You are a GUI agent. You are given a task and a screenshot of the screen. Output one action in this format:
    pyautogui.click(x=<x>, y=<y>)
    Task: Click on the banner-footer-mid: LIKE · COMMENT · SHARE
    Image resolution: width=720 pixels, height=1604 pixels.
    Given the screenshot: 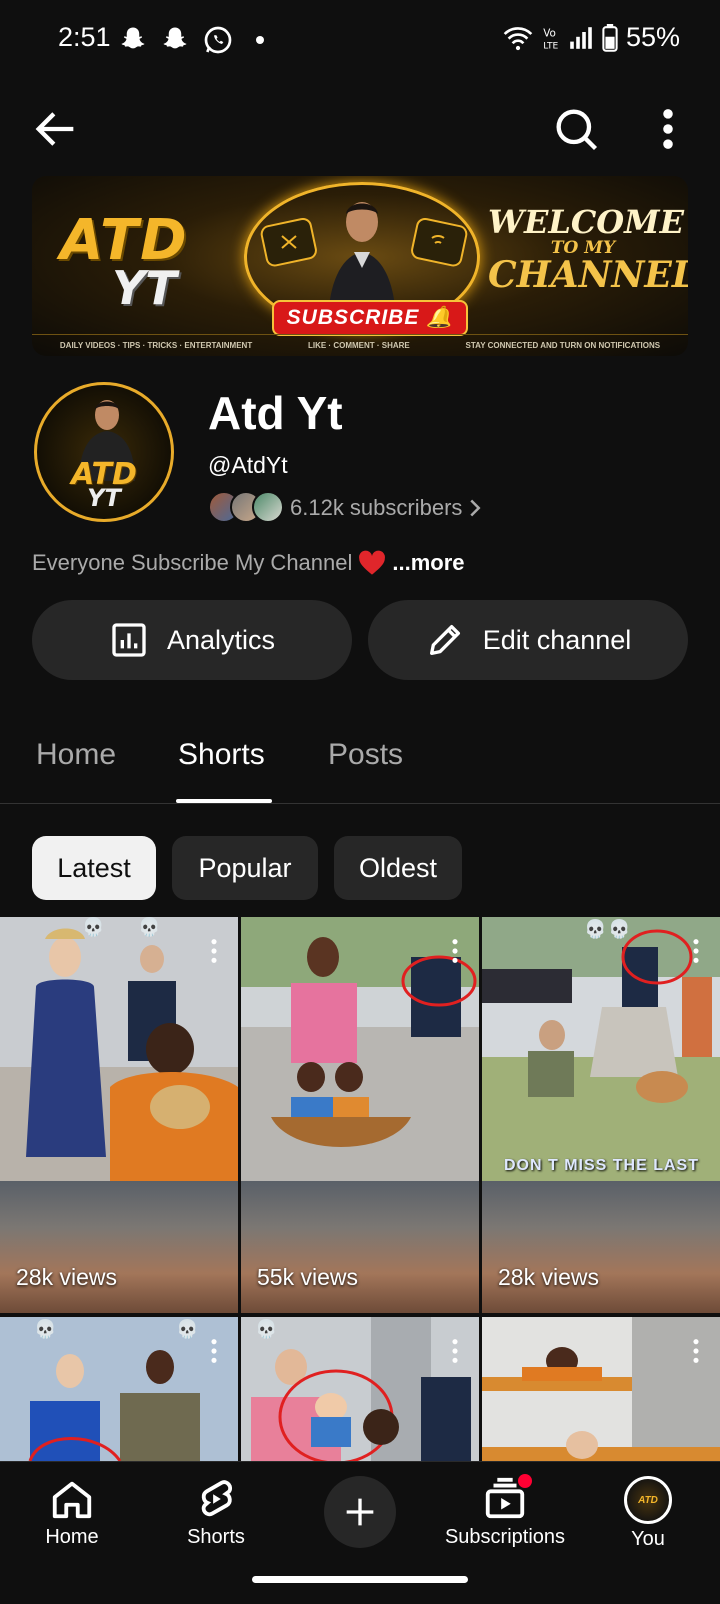 What is the action you would take?
    pyautogui.click(x=358, y=345)
    